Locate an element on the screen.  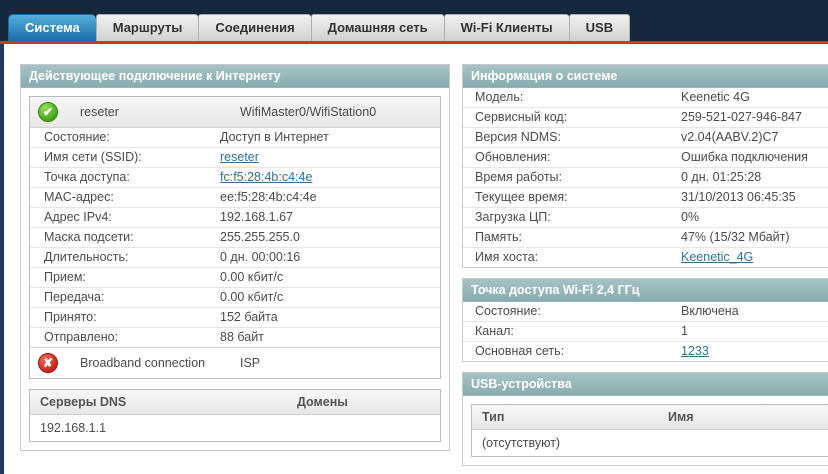
field-row: Состояние: Доступ в Интернет is located at coordinates (235, 137).